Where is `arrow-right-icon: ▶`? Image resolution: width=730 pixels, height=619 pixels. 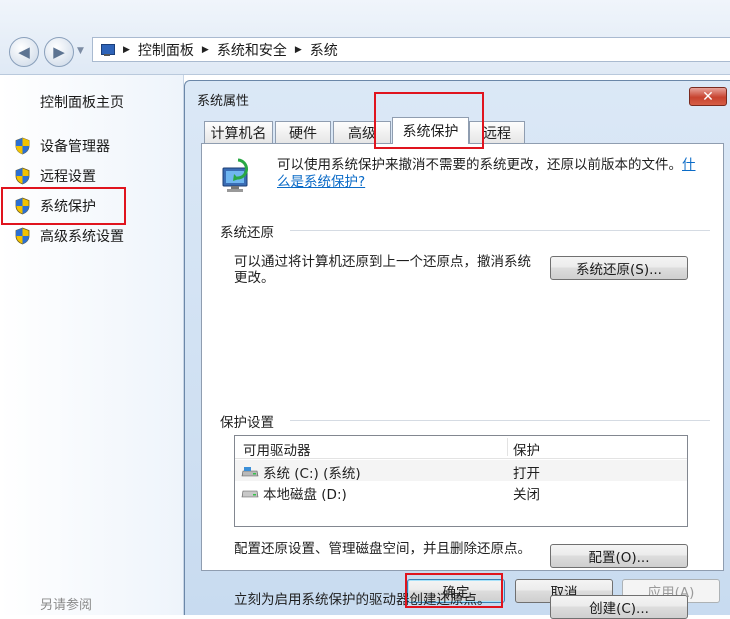 arrow-right-icon: ▶ is located at coordinates (59, 52).